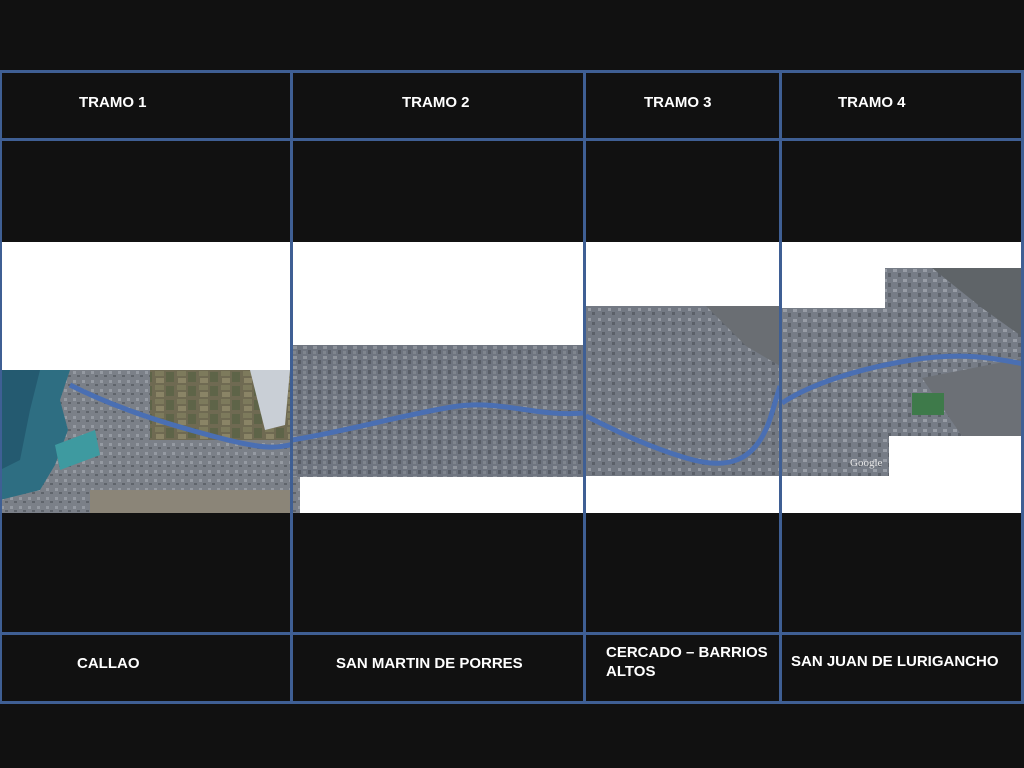 The width and height of the screenshot is (1024, 768). I want to click on district-cercado-barrios-altos: CERCADO – BARRIOS ALTOS, so click(687, 662).